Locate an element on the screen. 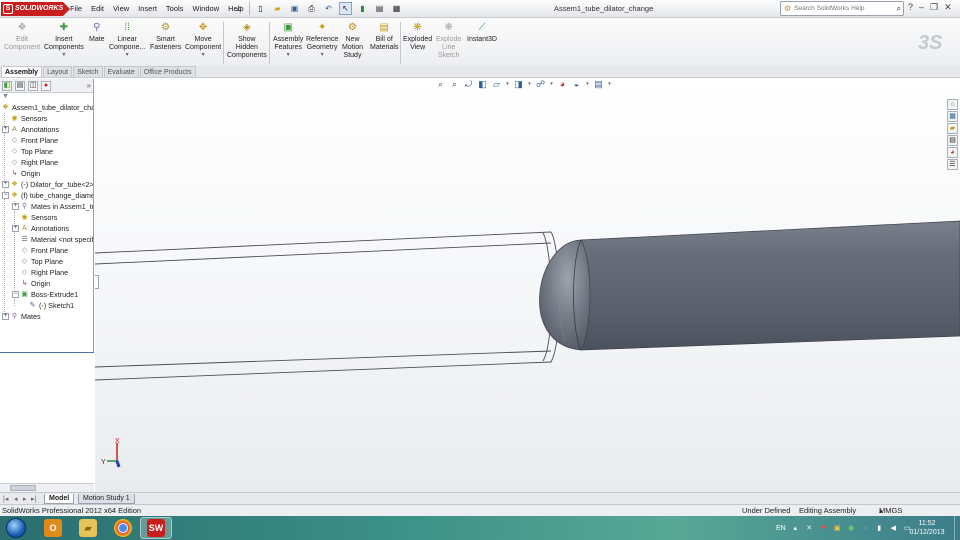 This screenshot has width=960, height=540. pin-icon: ⊿ is located at coordinates (238, 8).